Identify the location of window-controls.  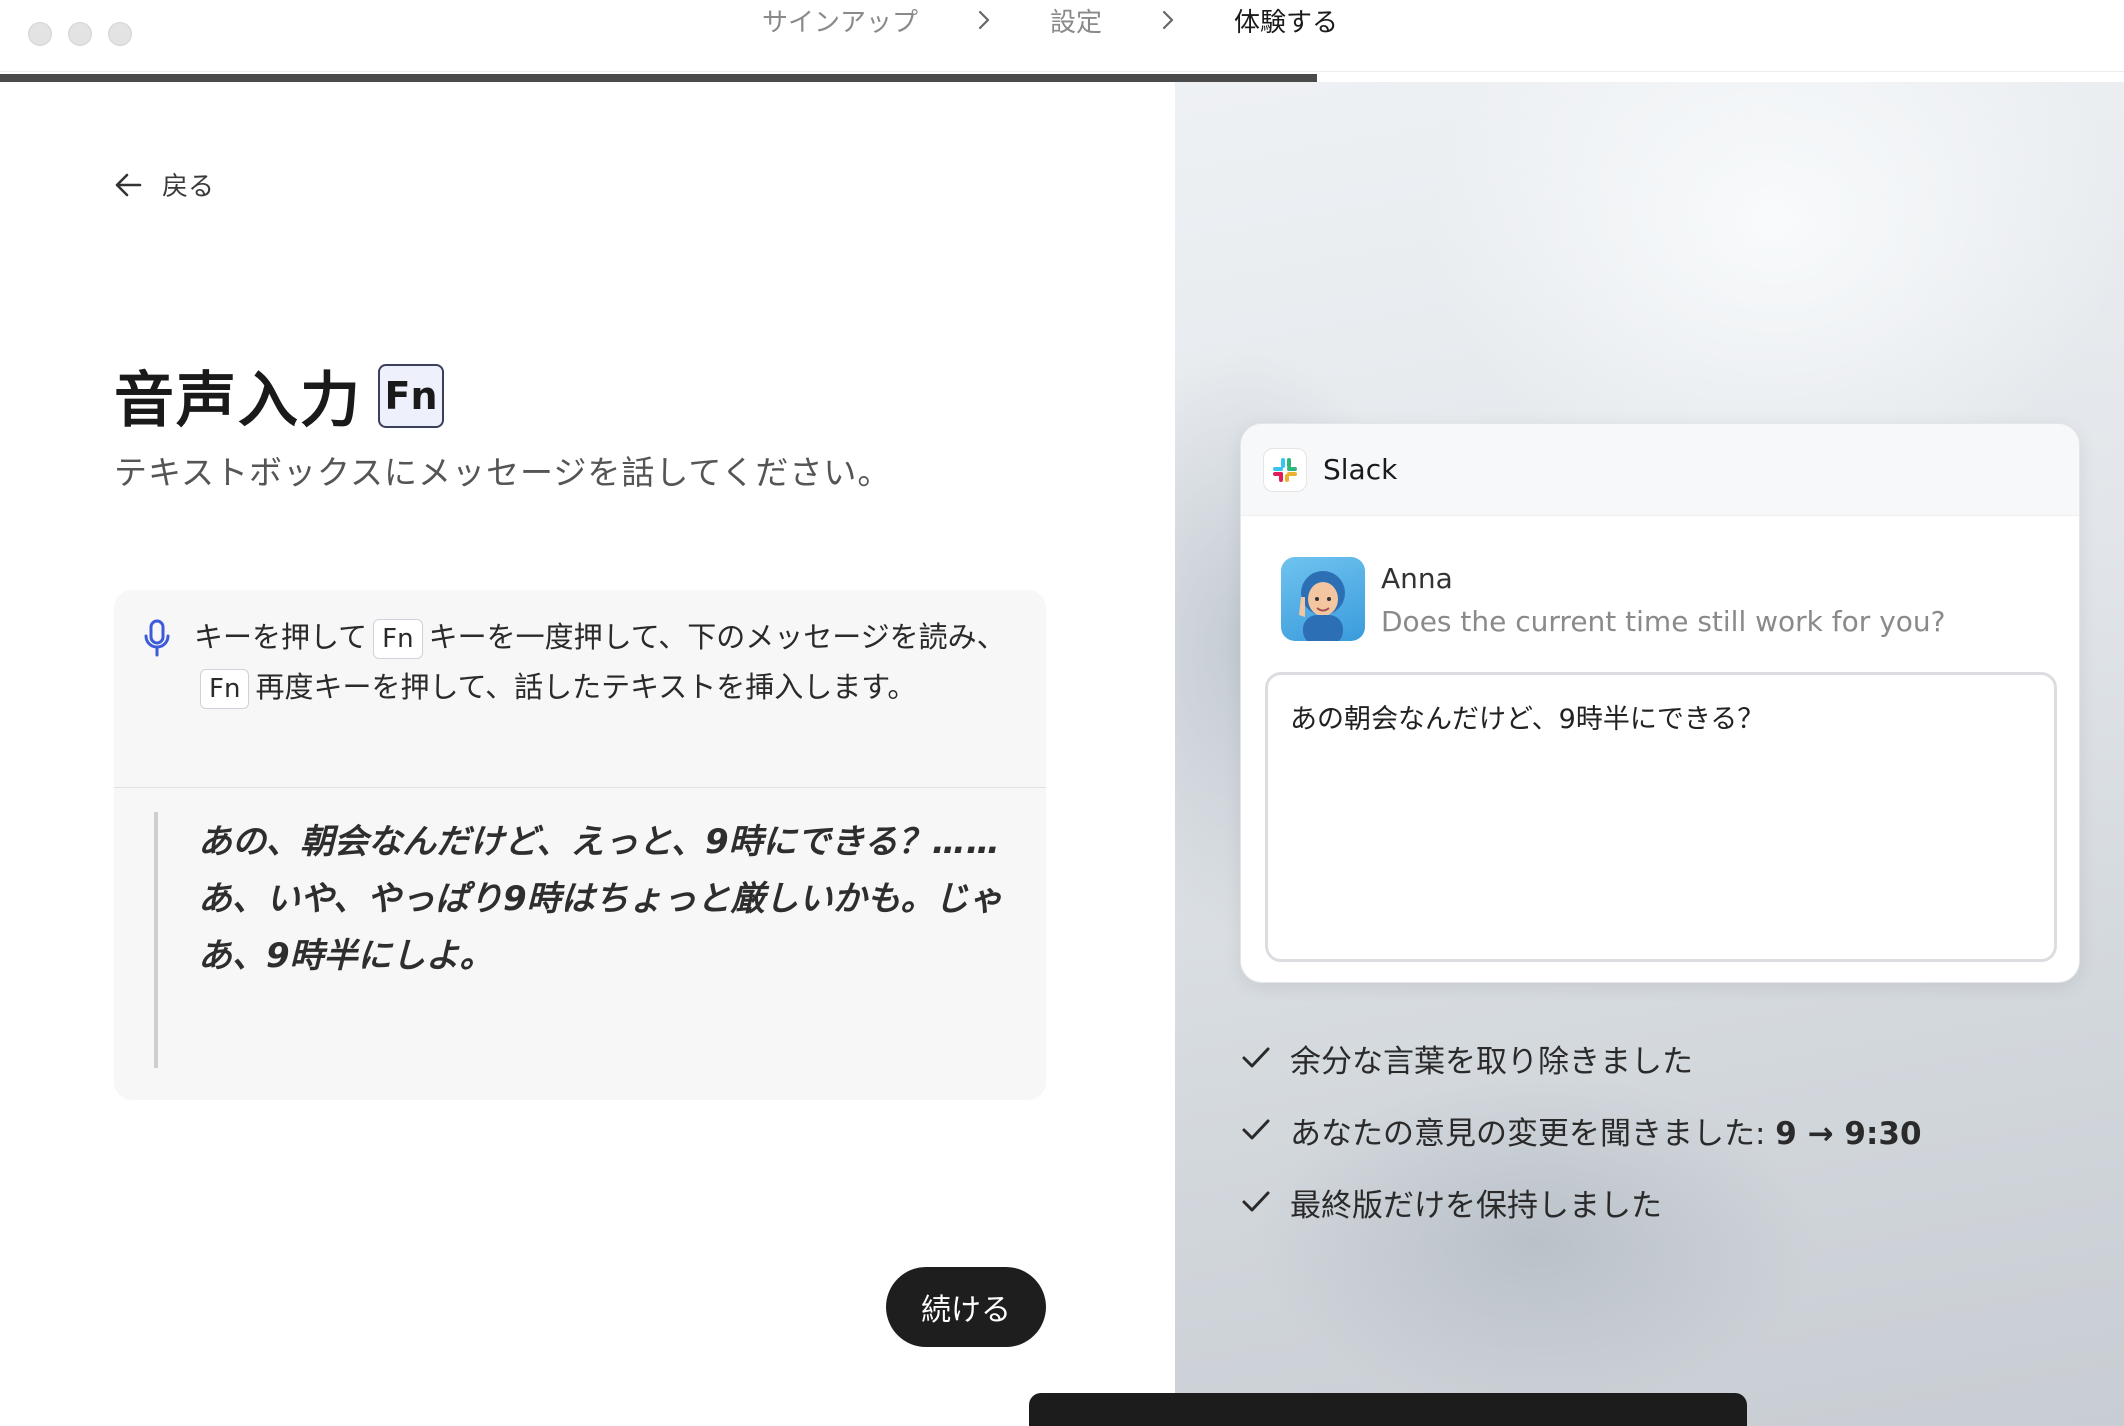
(80, 34).